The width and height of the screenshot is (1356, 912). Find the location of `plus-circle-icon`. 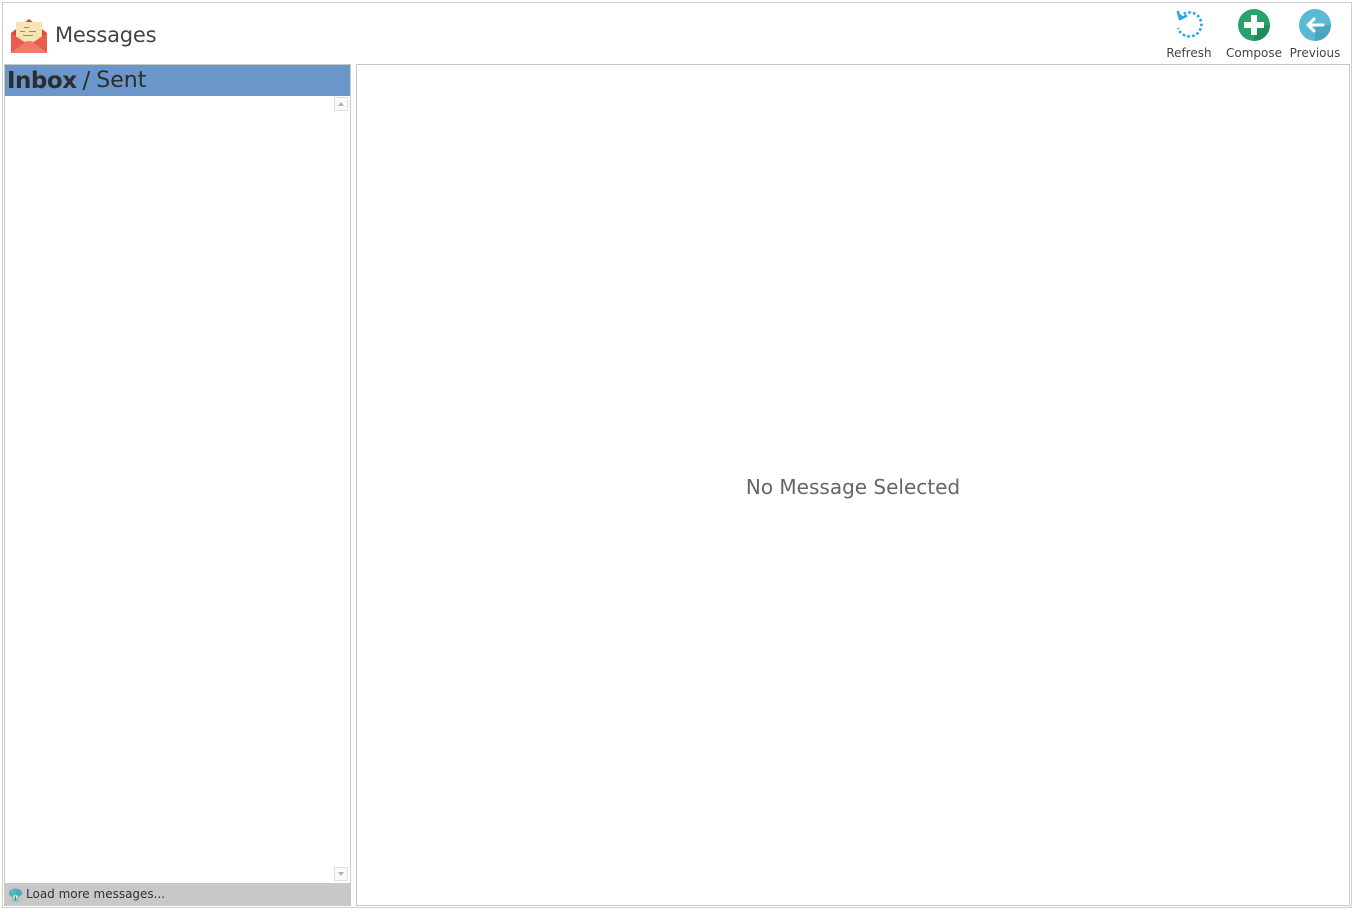

plus-circle-icon is located at coordinates (1254, 25).